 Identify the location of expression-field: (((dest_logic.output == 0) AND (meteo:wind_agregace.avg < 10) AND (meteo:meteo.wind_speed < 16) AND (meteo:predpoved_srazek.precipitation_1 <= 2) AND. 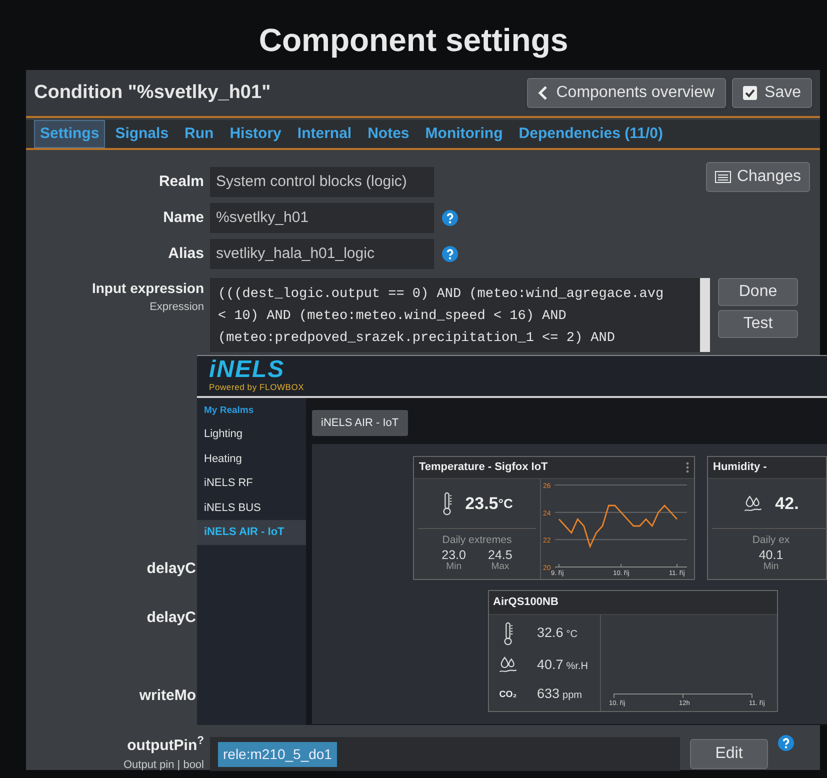
(460, 315).